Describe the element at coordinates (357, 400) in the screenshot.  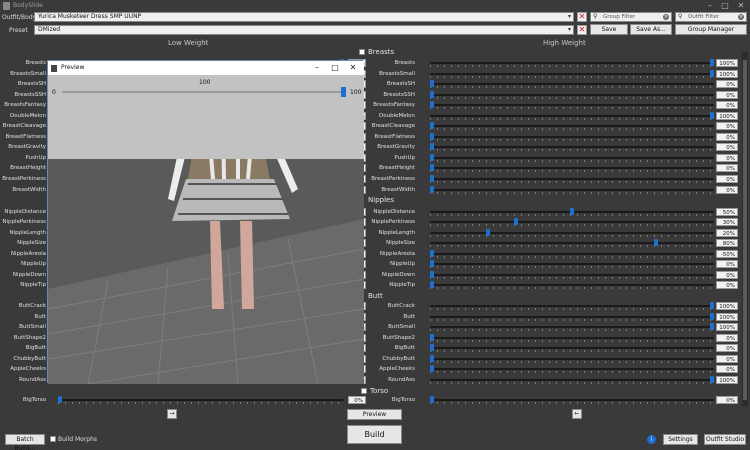
I see `low-value-bigtorso: 0%` at that location.